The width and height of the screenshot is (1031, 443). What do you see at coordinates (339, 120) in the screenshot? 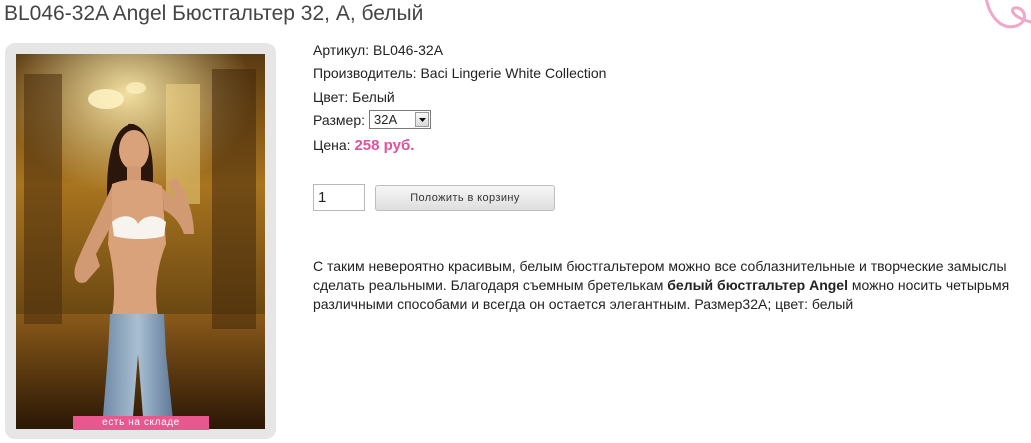
I see `size-label: Размер:` at bounding box center [339, 120].